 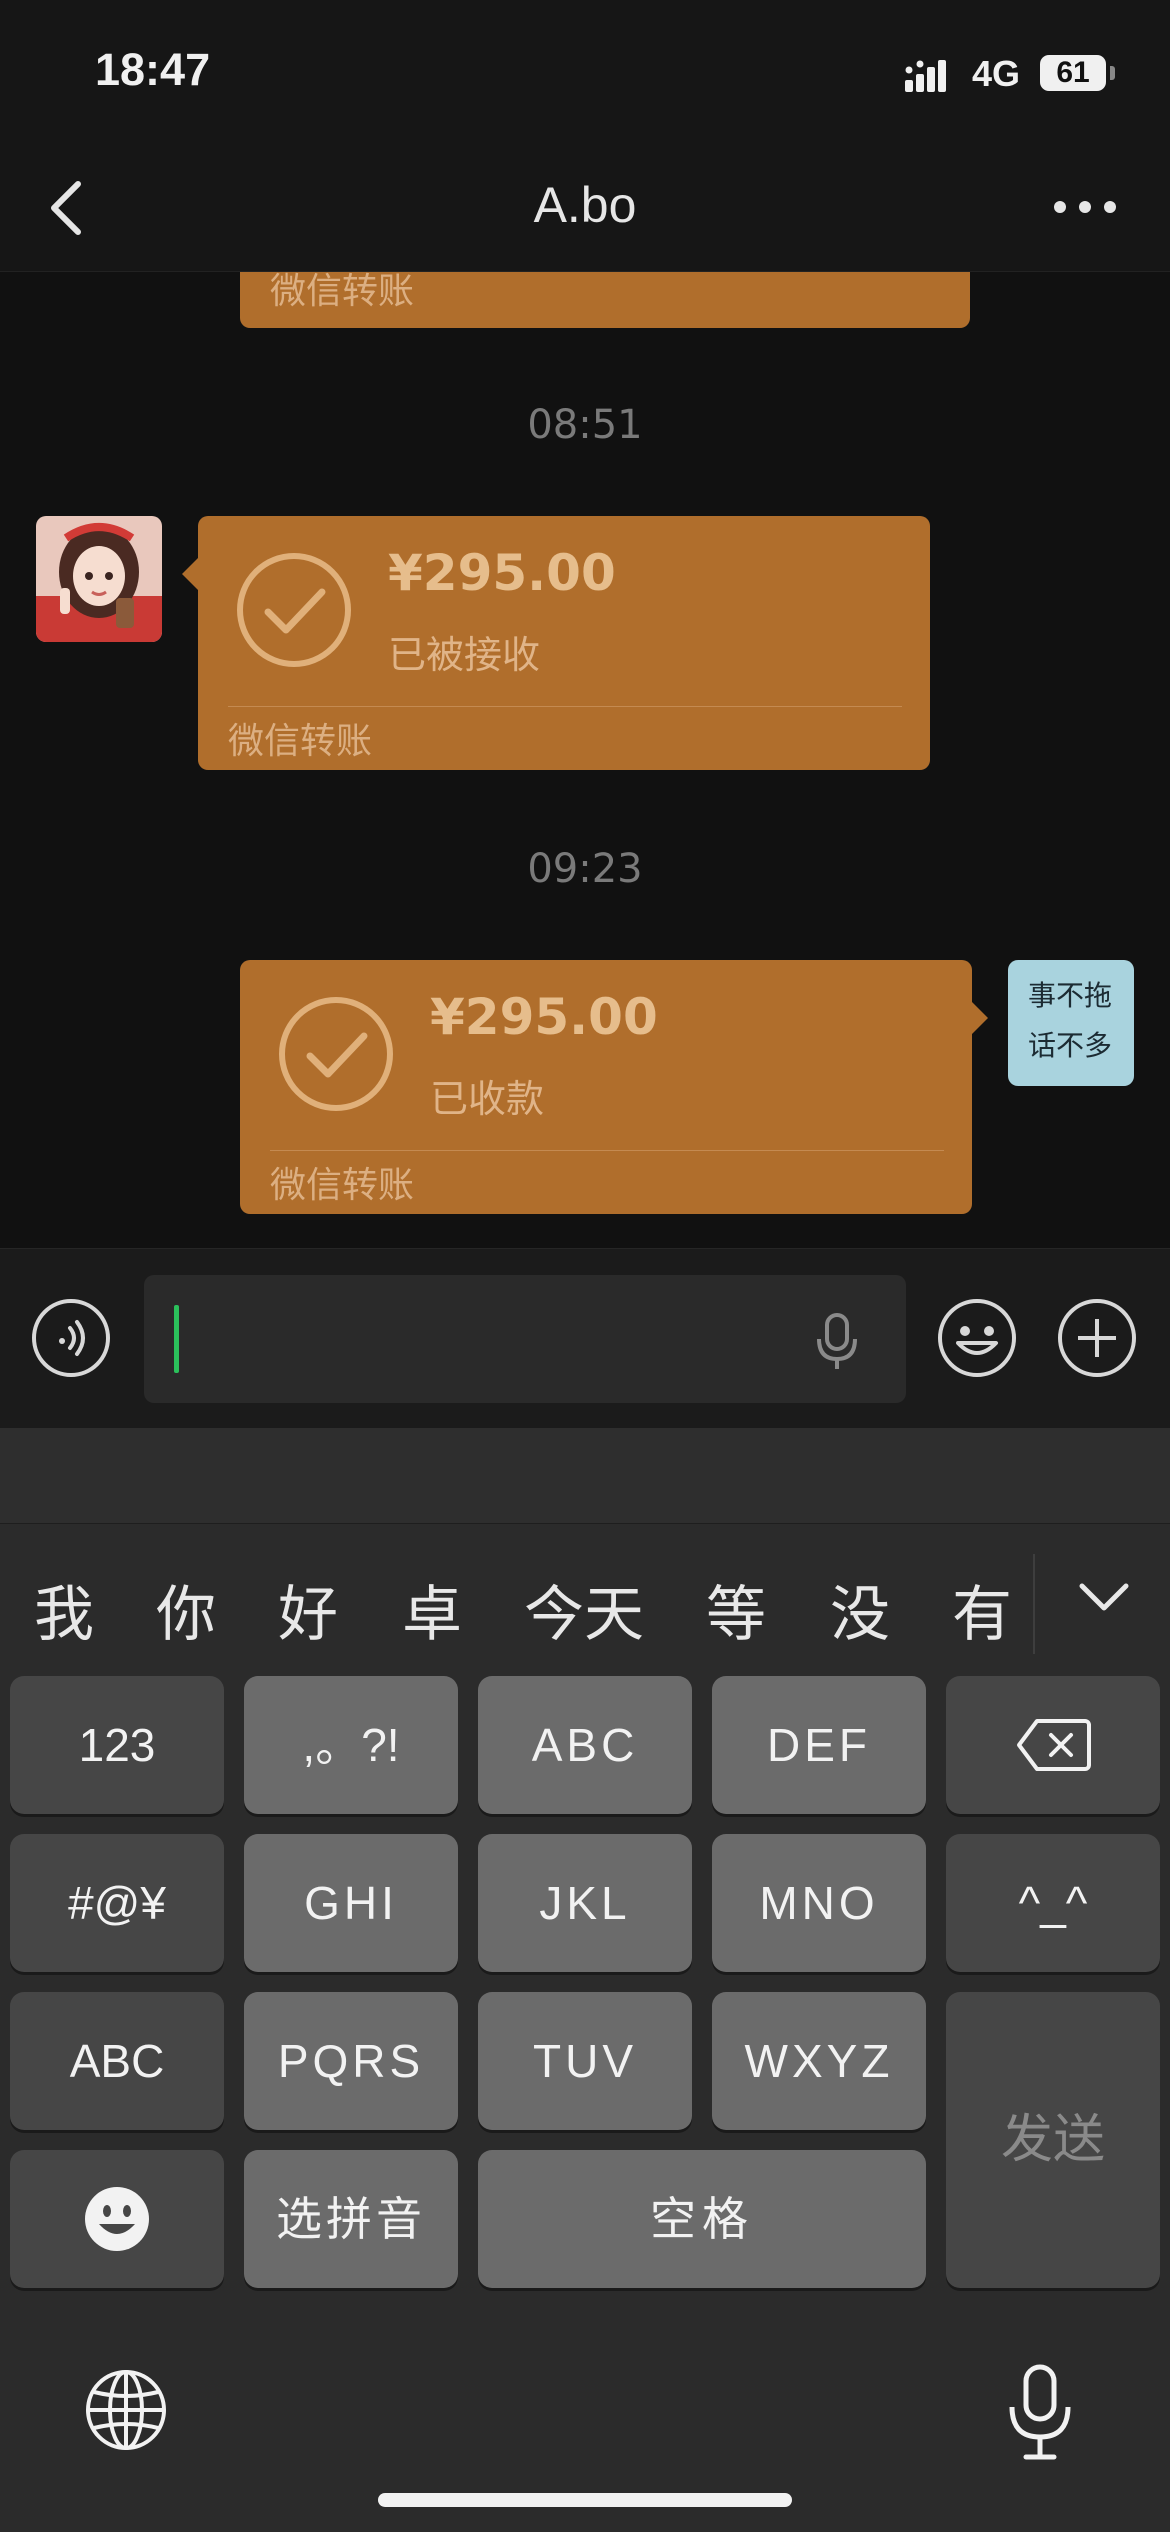 I want to click on battery-icon: 61, so click(x=1073, y=73).